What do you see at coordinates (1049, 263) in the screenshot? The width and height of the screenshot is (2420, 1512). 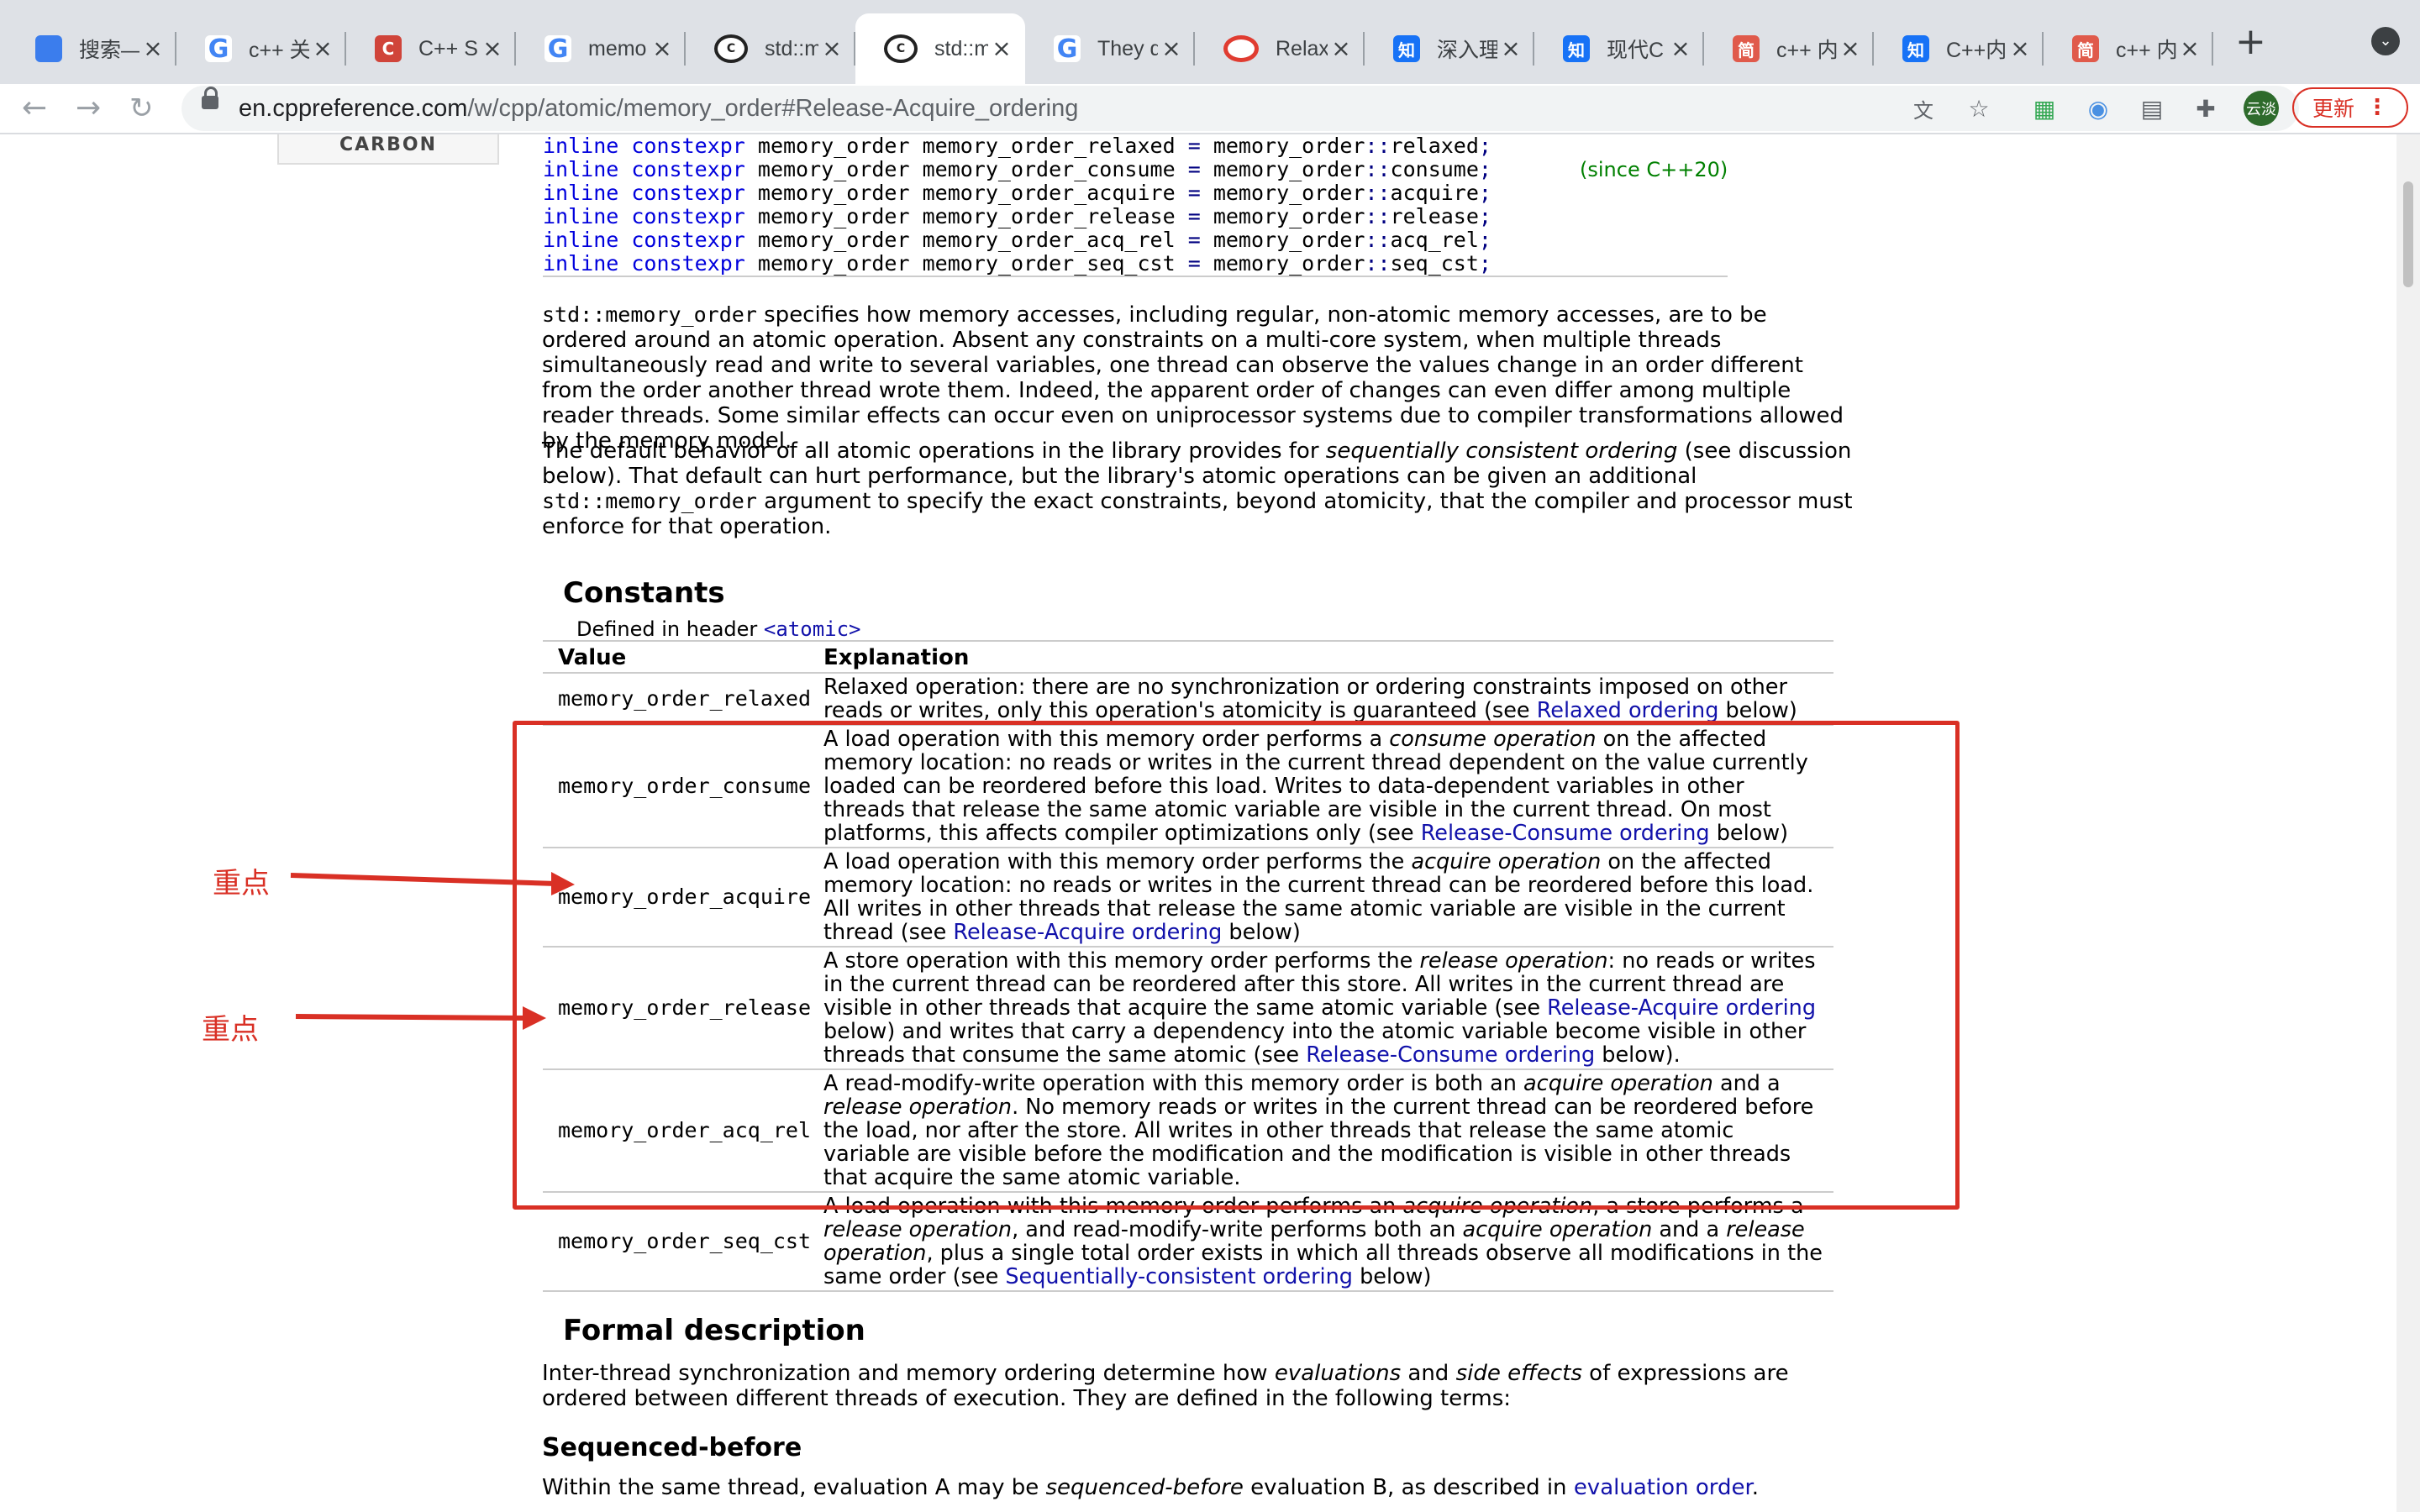 I see `decl-name: memory_order_seq_cst` at bounding box center [1049, 263].